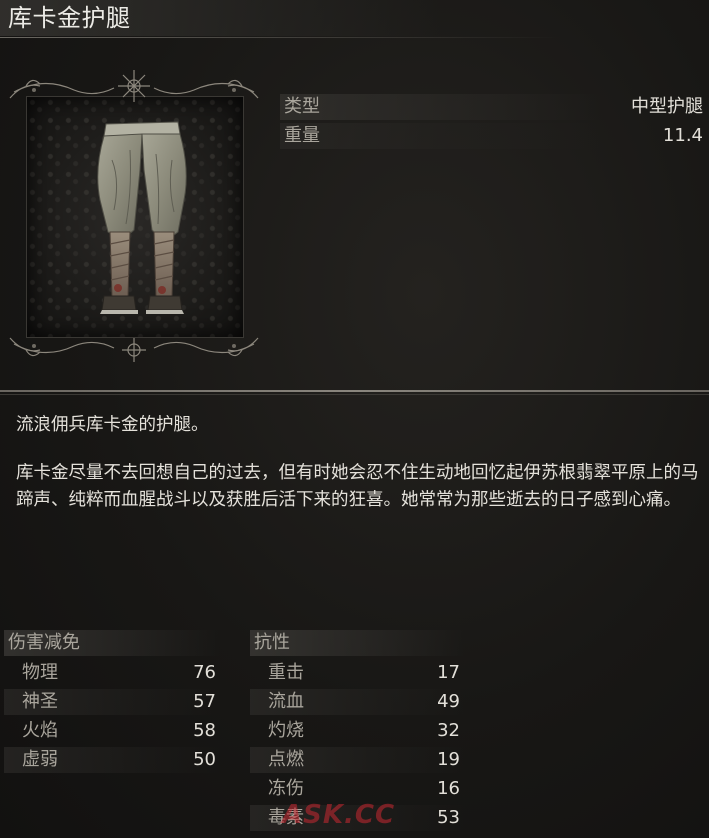  I want to click on damage-negation-header: 伤害减免, so click(112, 643).